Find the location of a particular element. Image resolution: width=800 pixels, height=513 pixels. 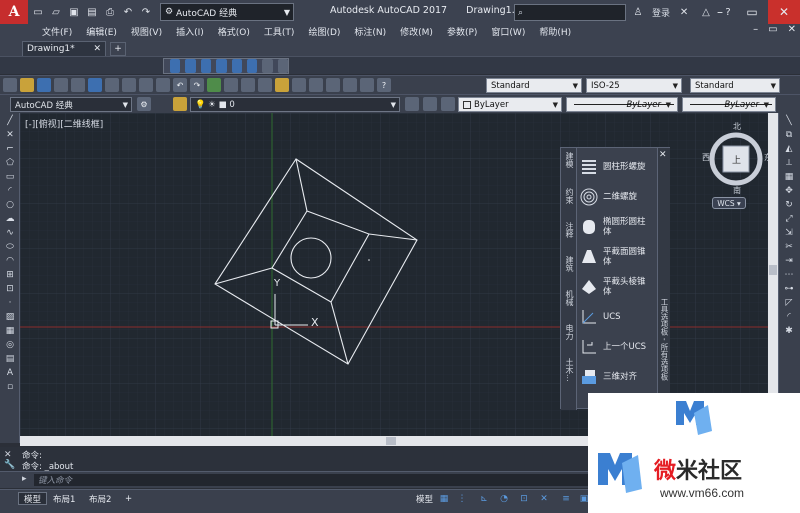

layer-properties-icon is located at coordinates (180, 104).